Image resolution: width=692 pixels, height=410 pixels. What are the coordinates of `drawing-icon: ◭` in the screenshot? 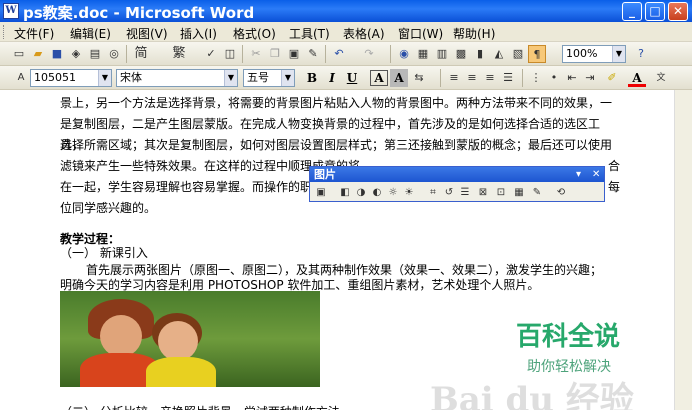 It's located at (499, 54).